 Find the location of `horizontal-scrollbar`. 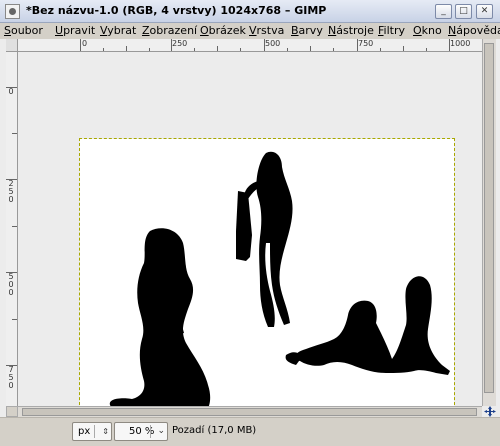

horizontal-scrollbar is located at coordinates (250, 411).